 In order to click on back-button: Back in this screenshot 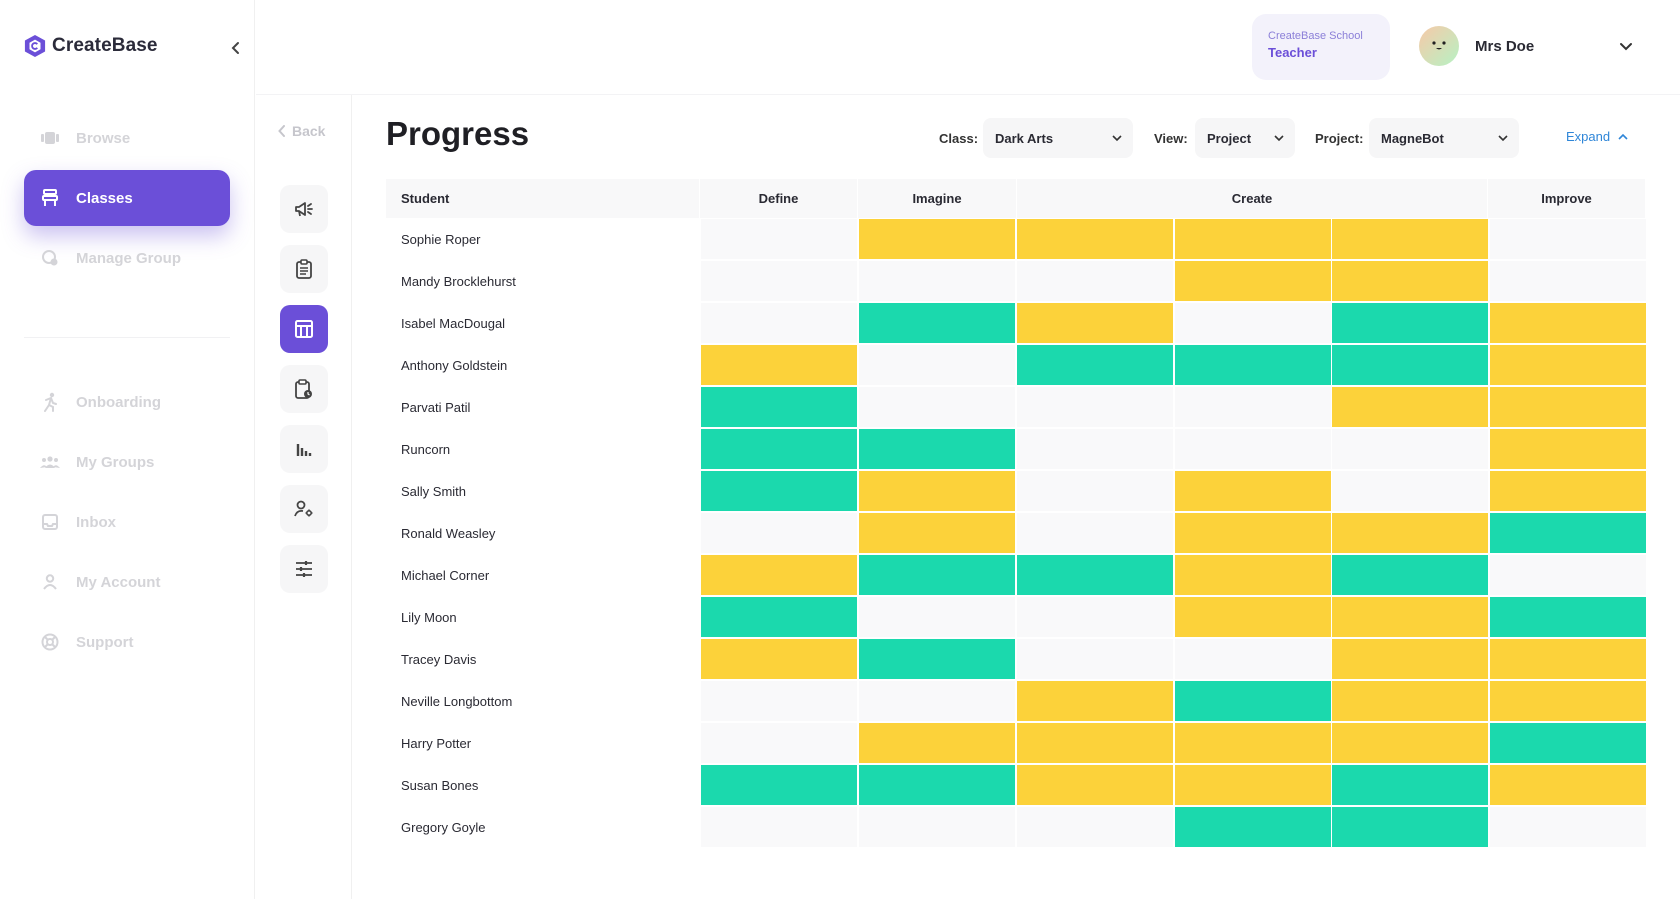, I will do `click(301, 131)`.